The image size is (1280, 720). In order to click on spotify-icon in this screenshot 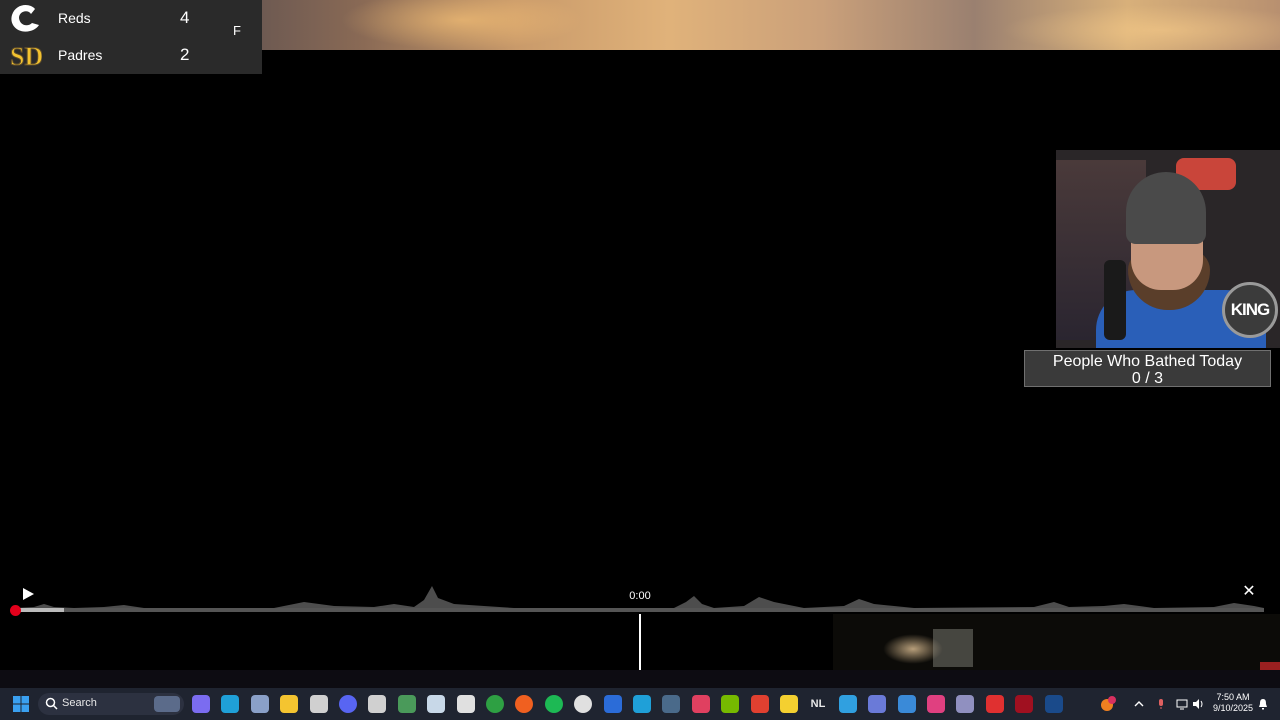, I will do `click(554, 704)`.